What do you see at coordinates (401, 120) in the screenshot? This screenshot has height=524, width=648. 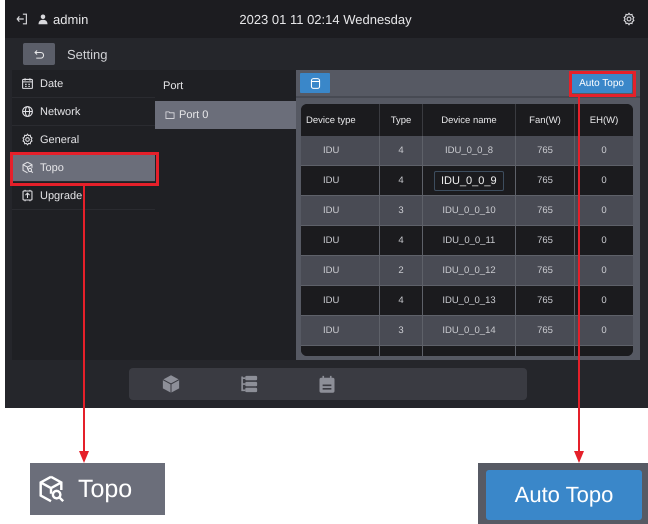 I see `column-header: Type` at bounding box center [401, 120].